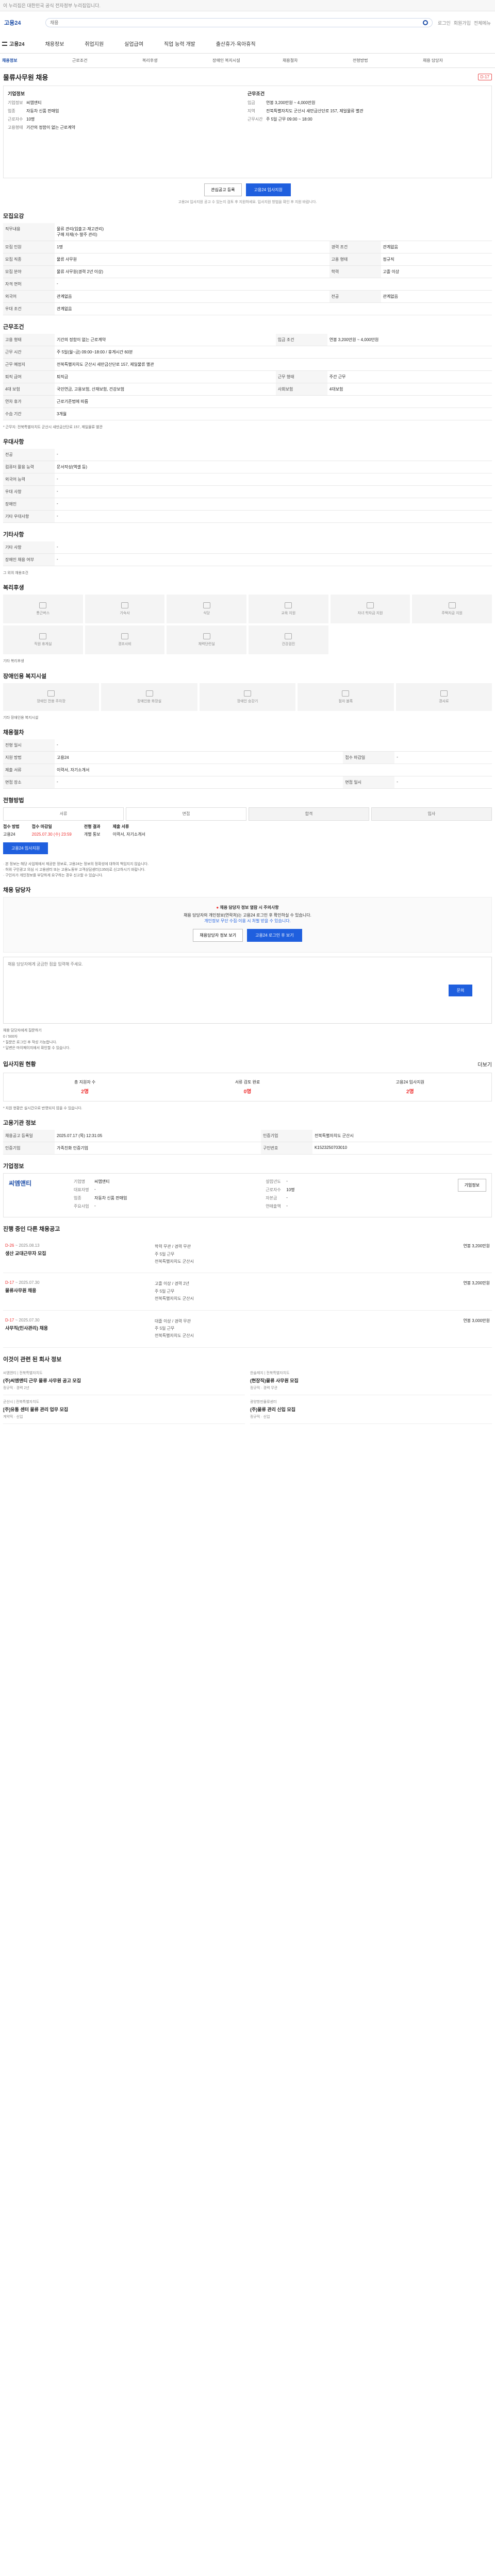  What do you see at coordinates (13, 216) in the screenshot?
I see `section-recruit: 모집요강` at bounding box center [13, 216].